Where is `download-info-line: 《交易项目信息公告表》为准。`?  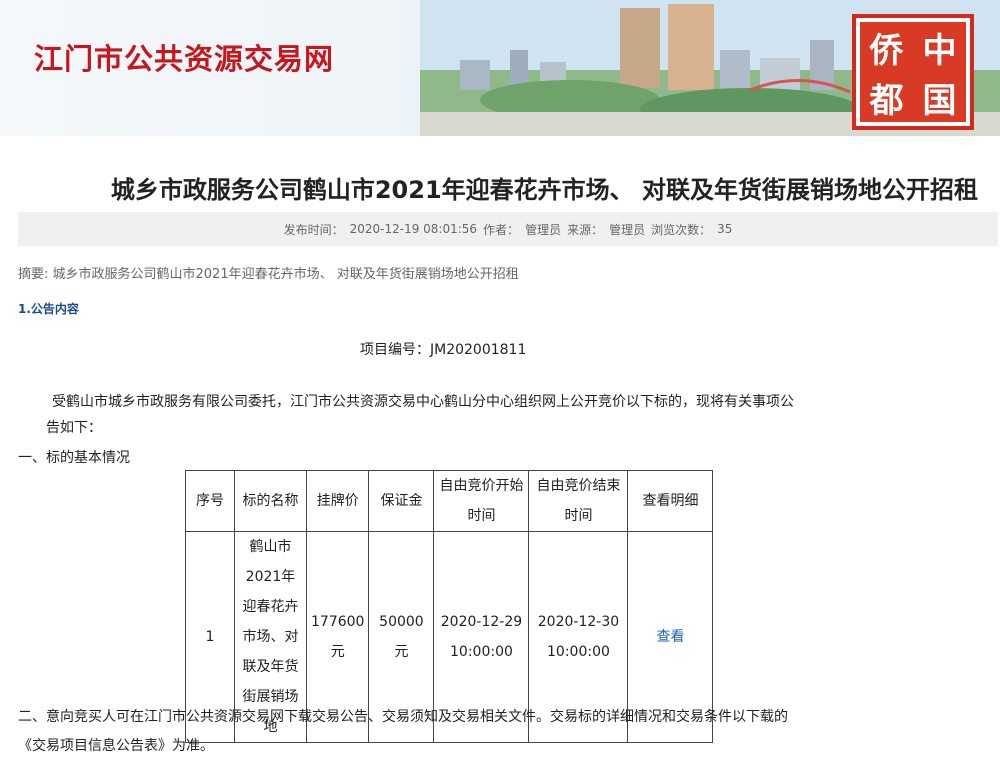 download-info-line: 《交易项目信息公告表》为准。 is located at coordinates (116, 746).